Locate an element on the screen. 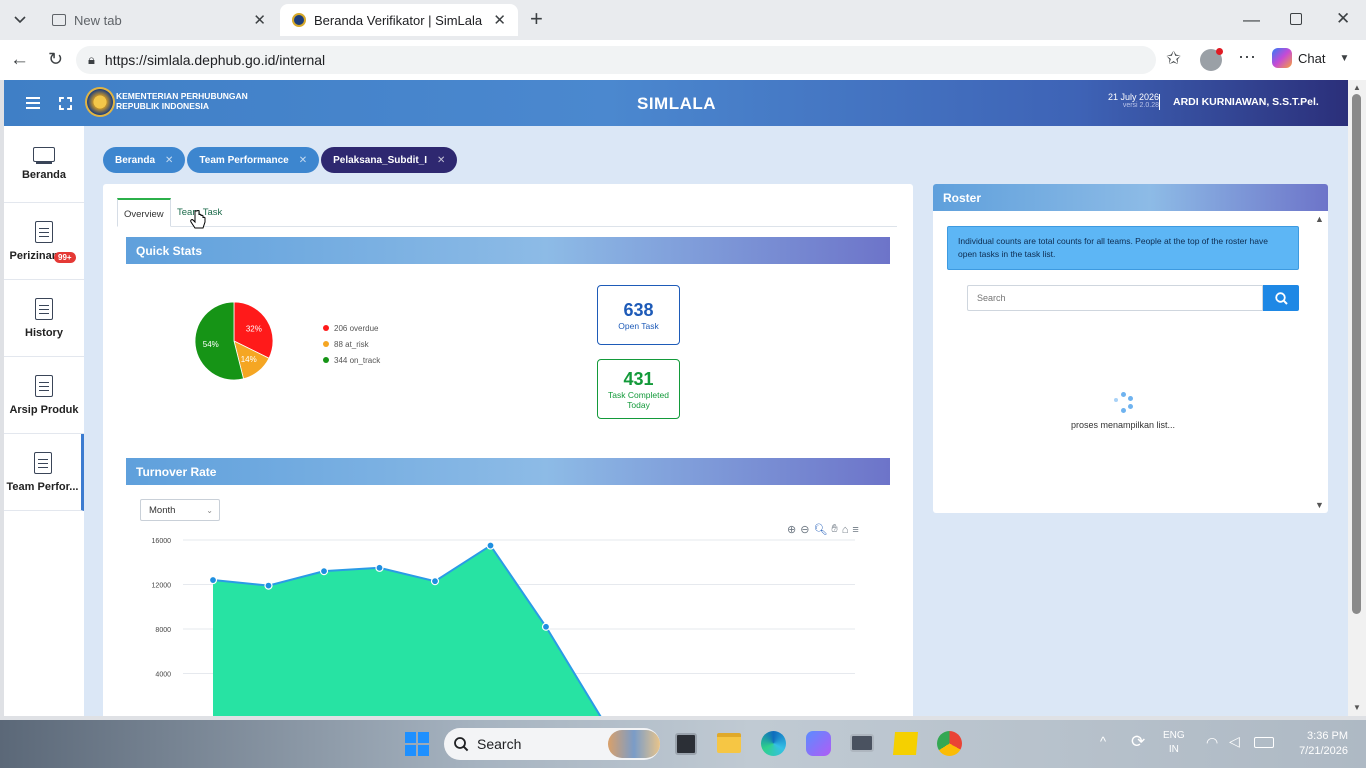 The width and height of the screenshot is (1366, 768). region-code: IN is located at coordinates (1173, 749).